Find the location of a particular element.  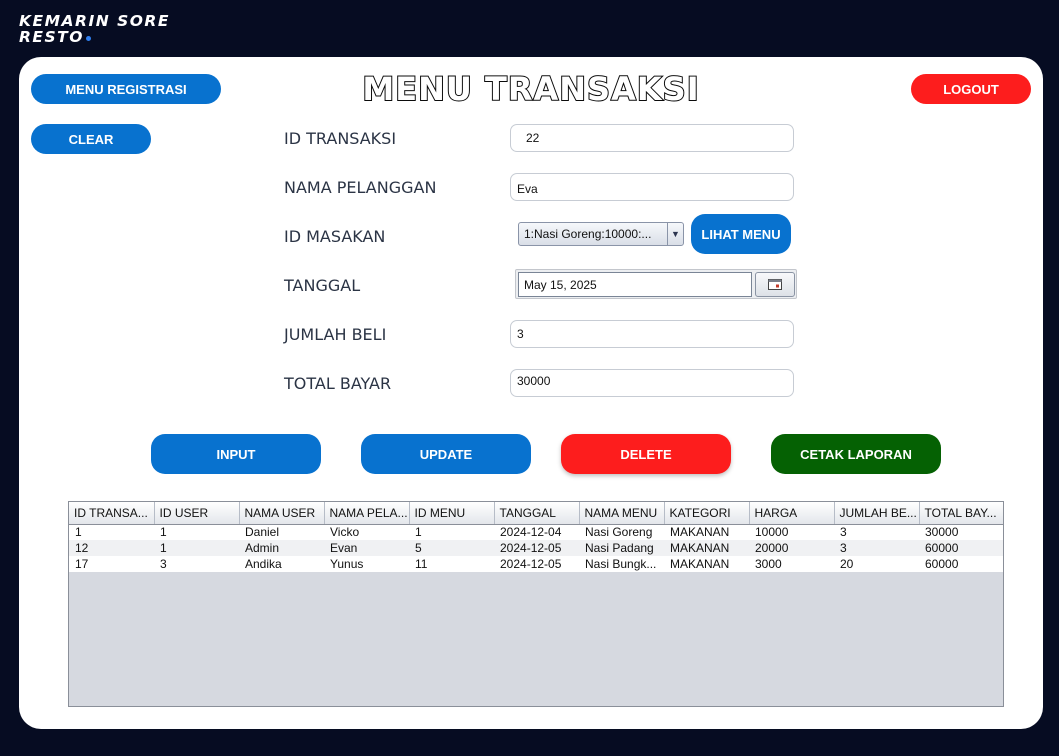

tanggal-input: May 15, 2025 is located at coordinates (635, 284).